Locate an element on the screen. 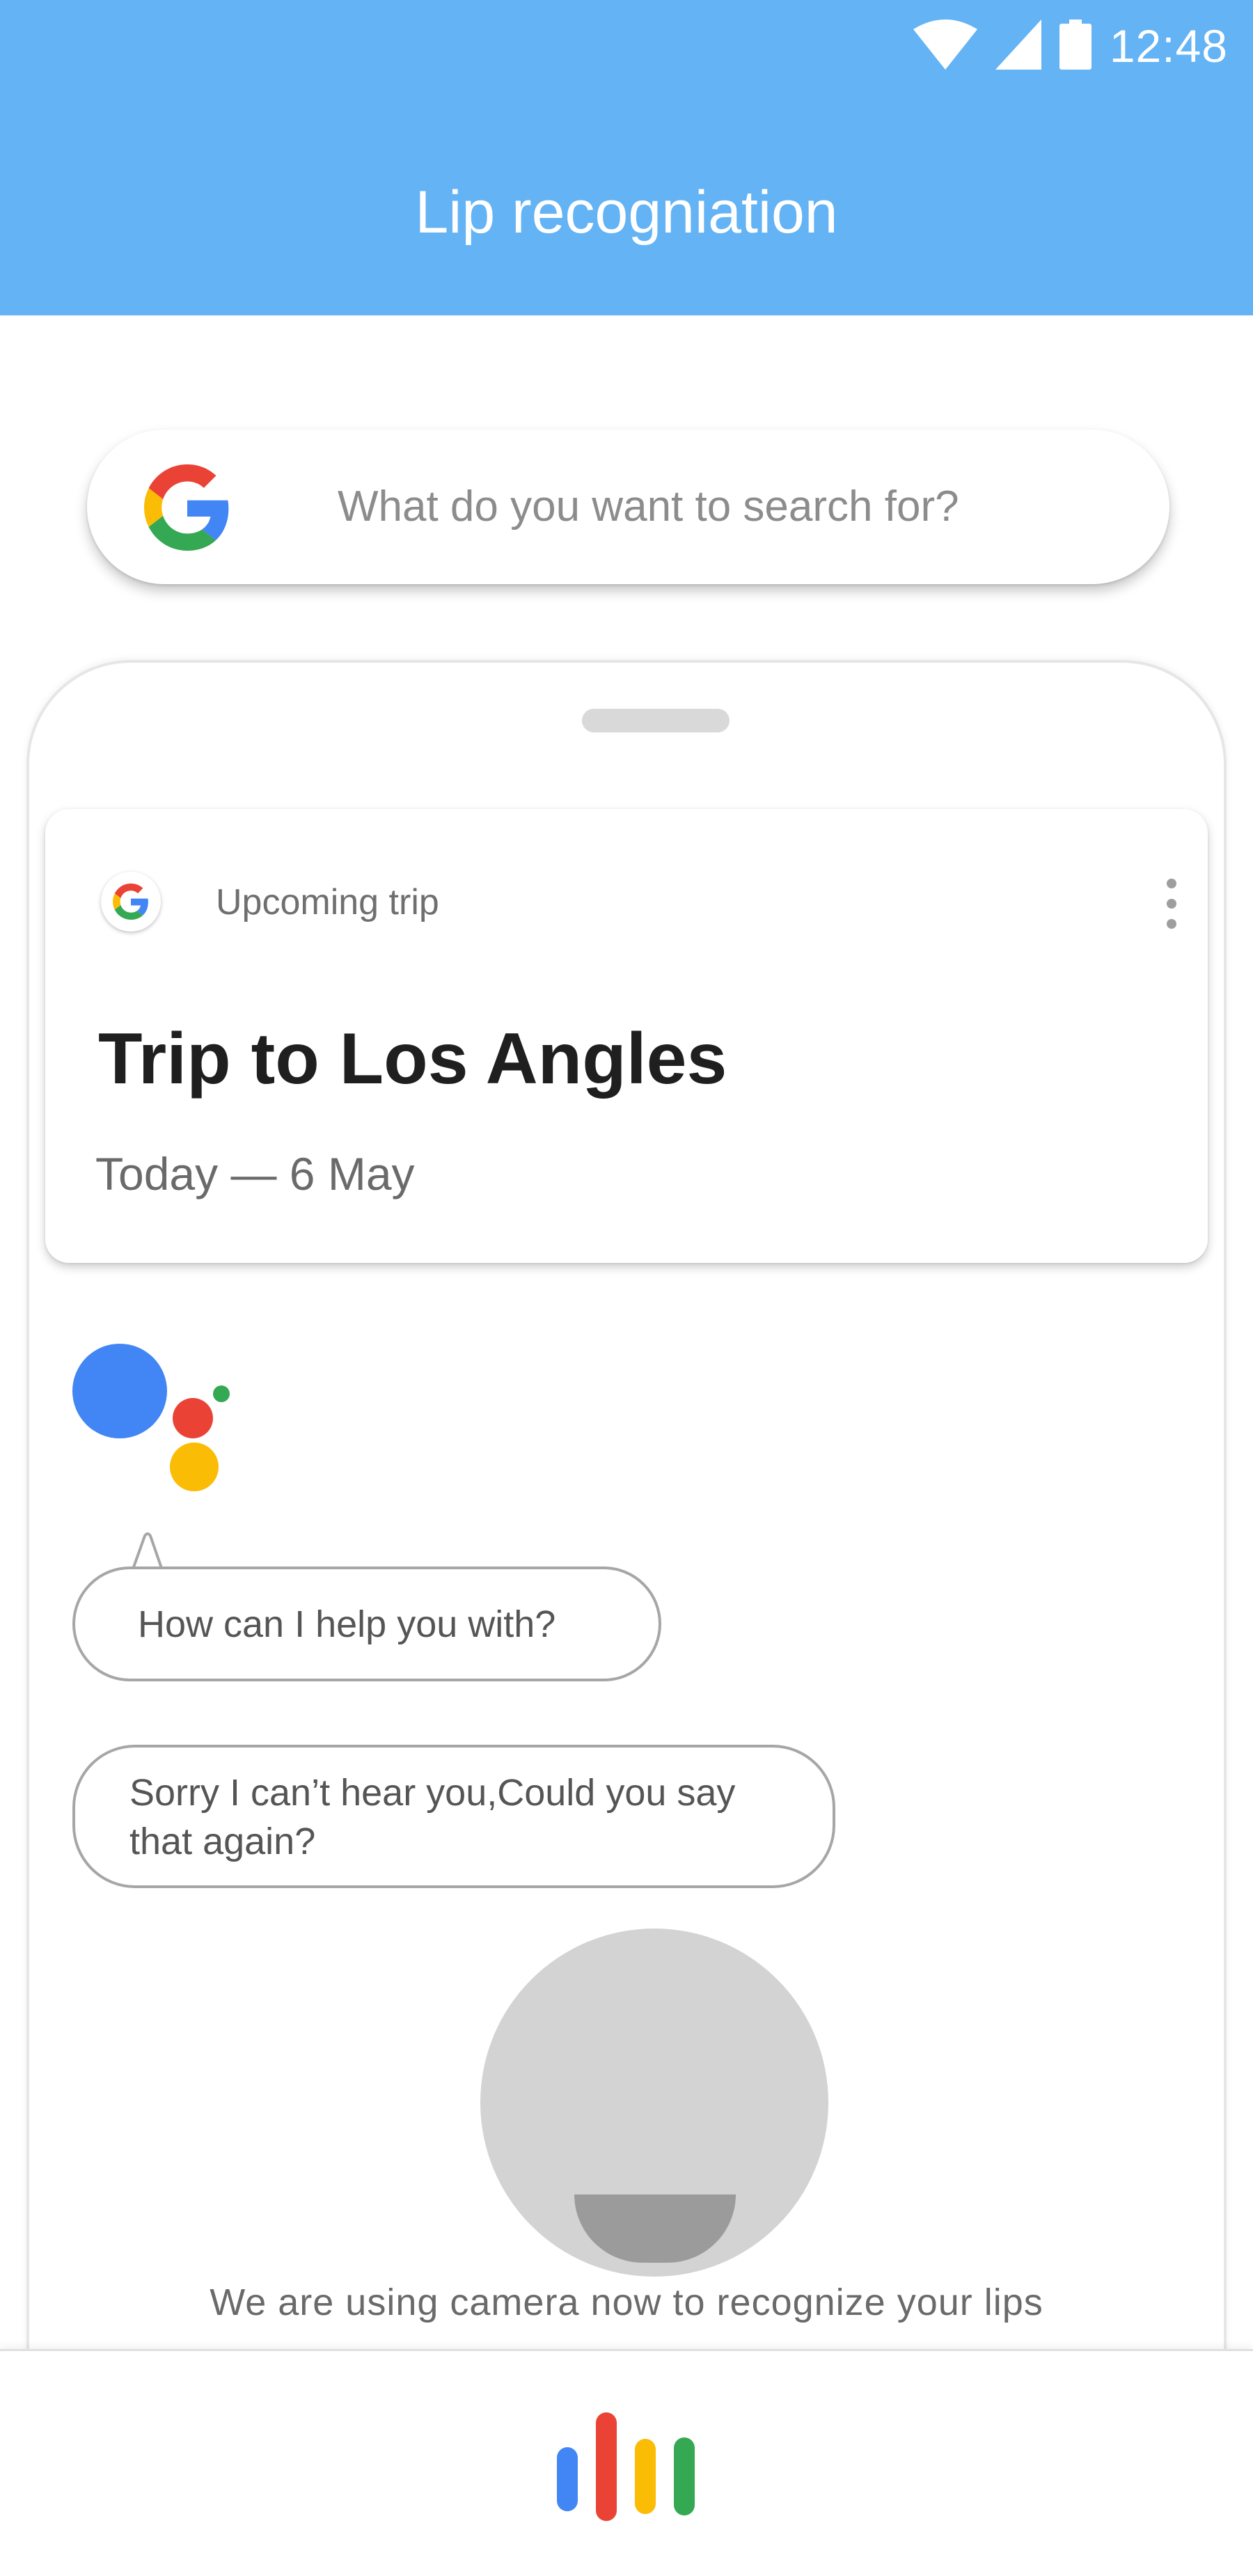  app-bar: 12:48 Lip recogniation is located at coordinates (627, 157).